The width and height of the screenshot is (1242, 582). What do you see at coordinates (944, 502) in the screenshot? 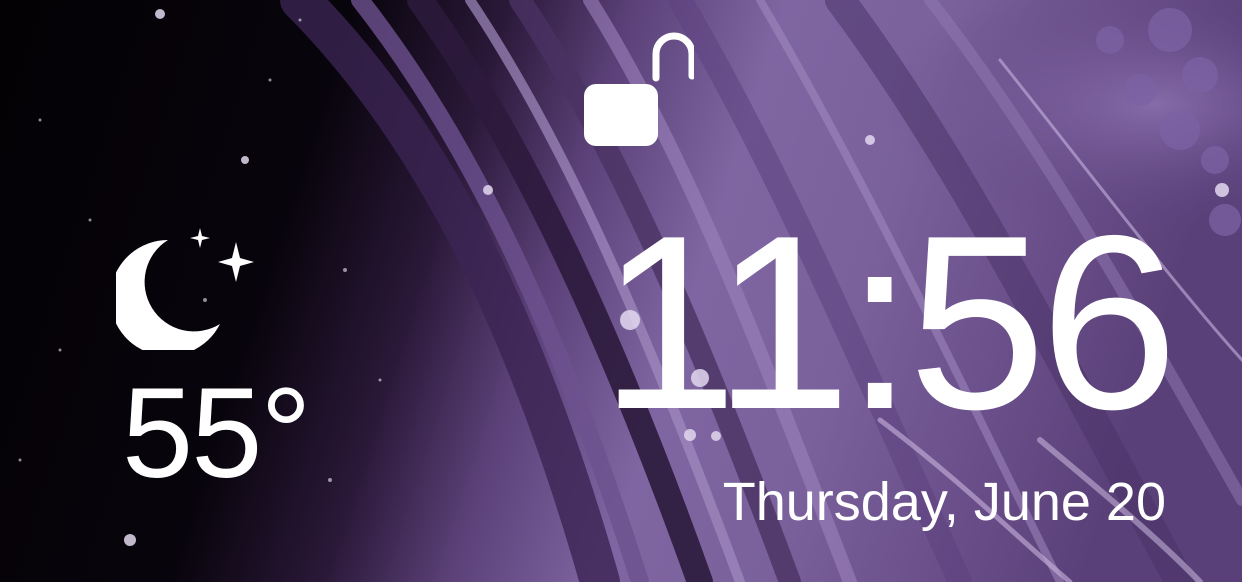
I see `clock-date: Thursday, June 20` at bounding box center [944, 502].